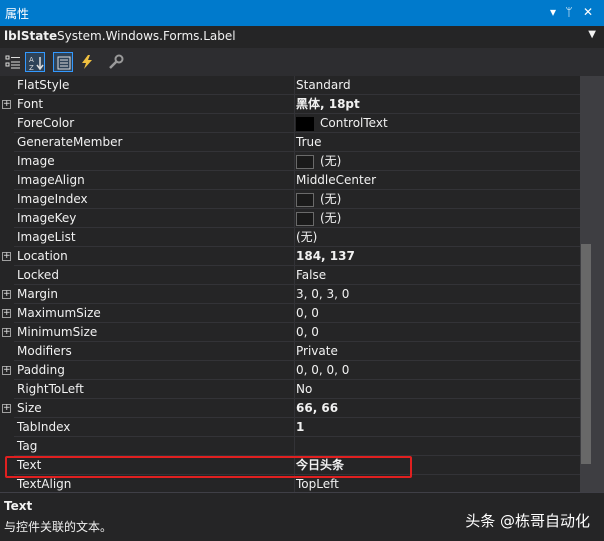 The image size is (604, 541). I want to click on property-row: + Size 66, 66, so click(290, 408).